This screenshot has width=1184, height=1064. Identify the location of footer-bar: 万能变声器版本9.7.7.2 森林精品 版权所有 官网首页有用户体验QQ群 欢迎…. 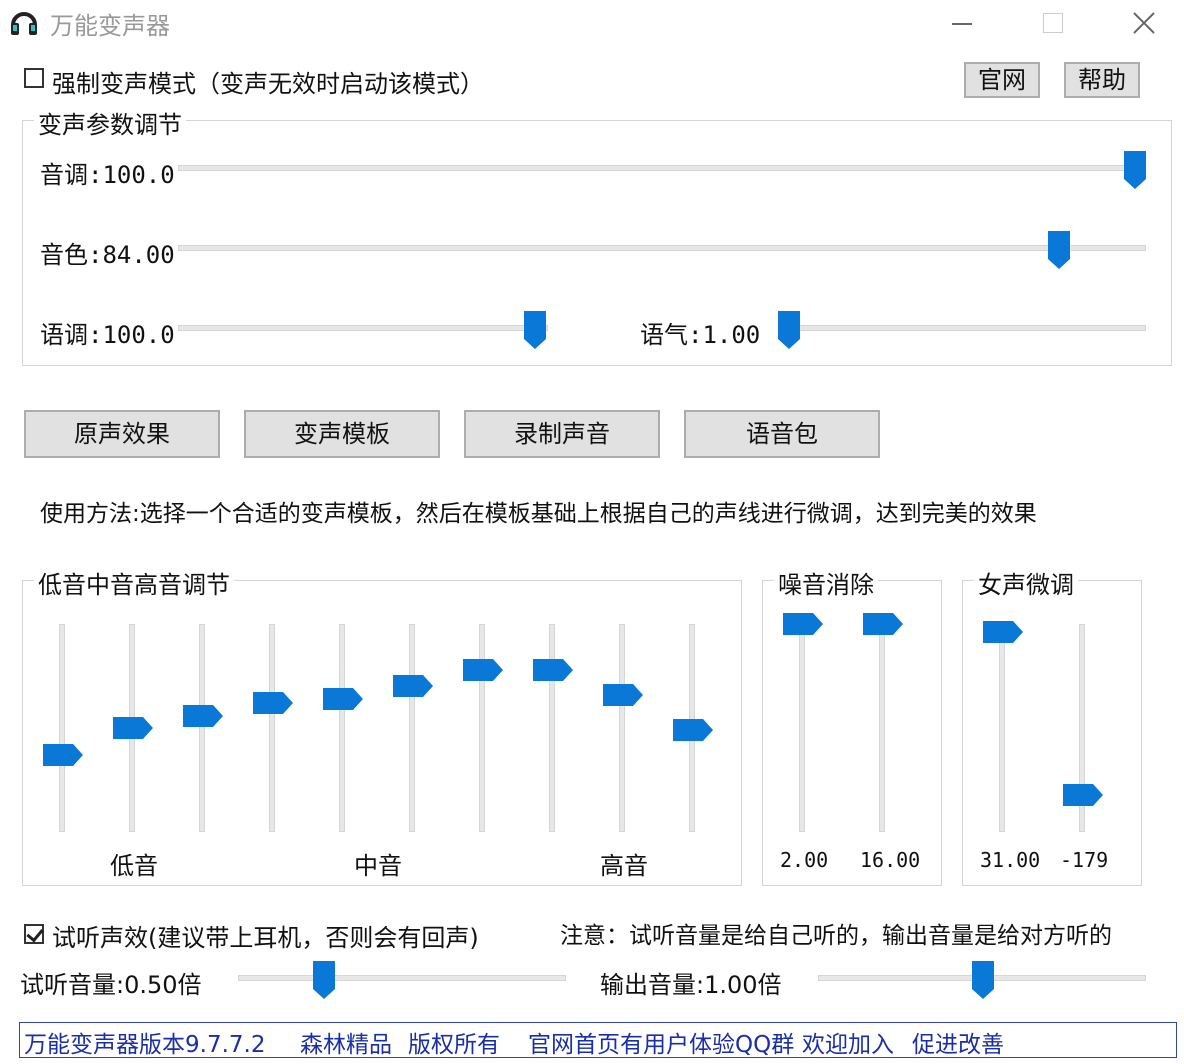
(598, 1040).